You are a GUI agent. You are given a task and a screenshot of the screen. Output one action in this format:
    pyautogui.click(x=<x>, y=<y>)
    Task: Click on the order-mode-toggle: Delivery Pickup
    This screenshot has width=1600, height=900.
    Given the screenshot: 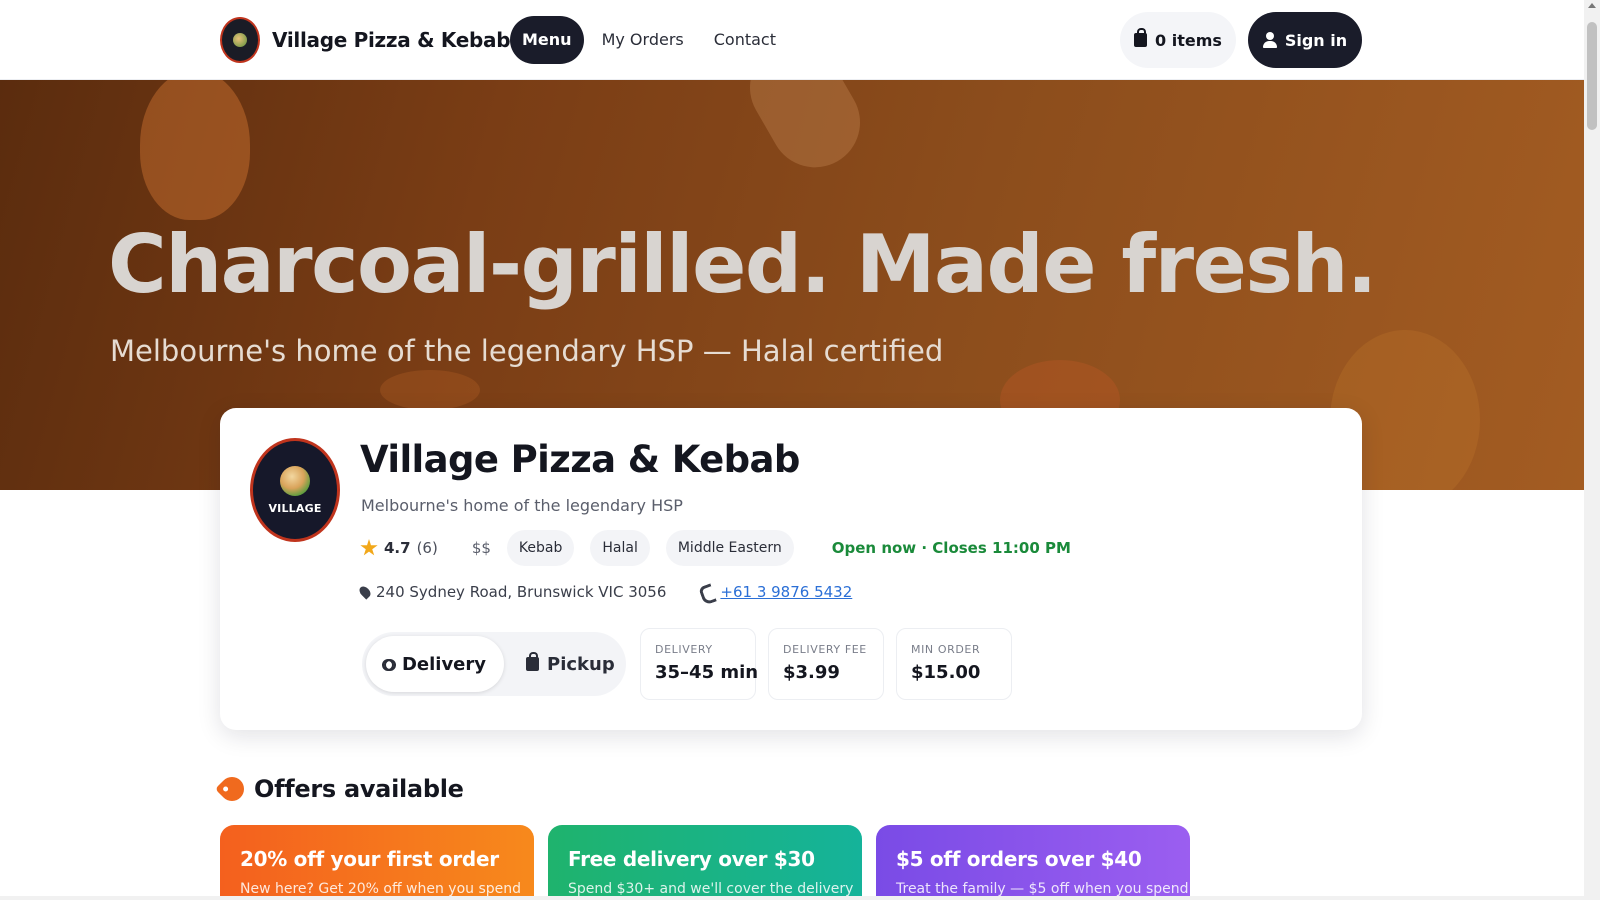 What is the action you would take?
    pyautogui.click(x=494, y=664)
    